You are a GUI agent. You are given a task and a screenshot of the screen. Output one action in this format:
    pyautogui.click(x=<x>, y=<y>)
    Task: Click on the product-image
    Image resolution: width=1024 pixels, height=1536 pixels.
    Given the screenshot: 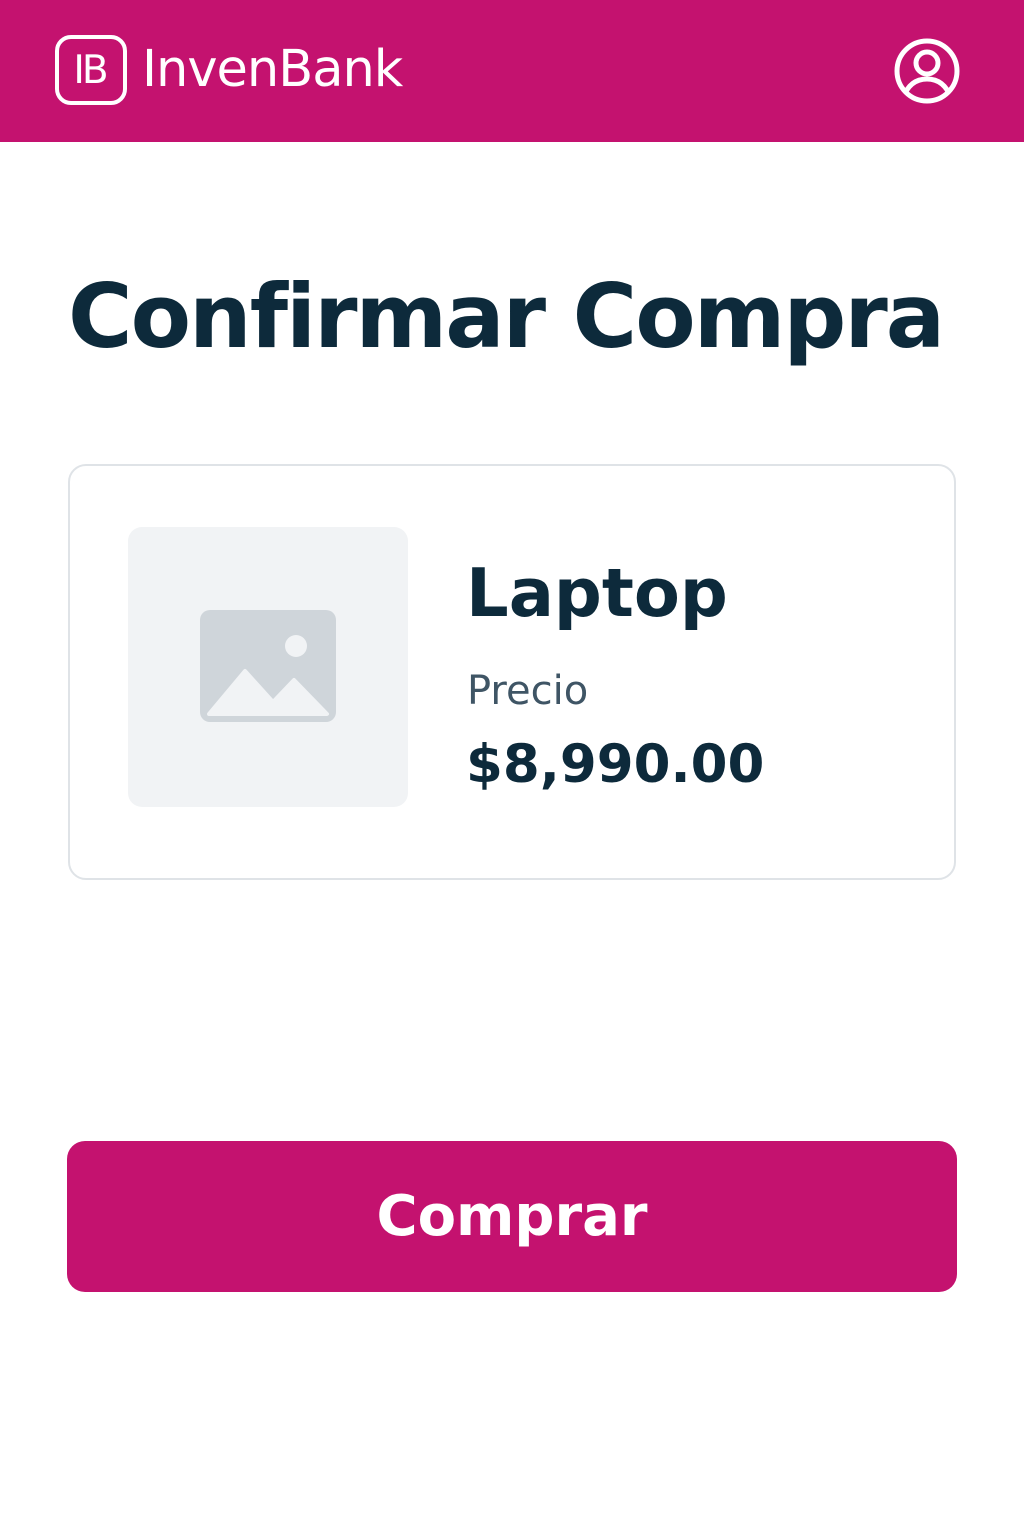 What is the action you would take?
    pyautogui.click(x=268, y=667)
    